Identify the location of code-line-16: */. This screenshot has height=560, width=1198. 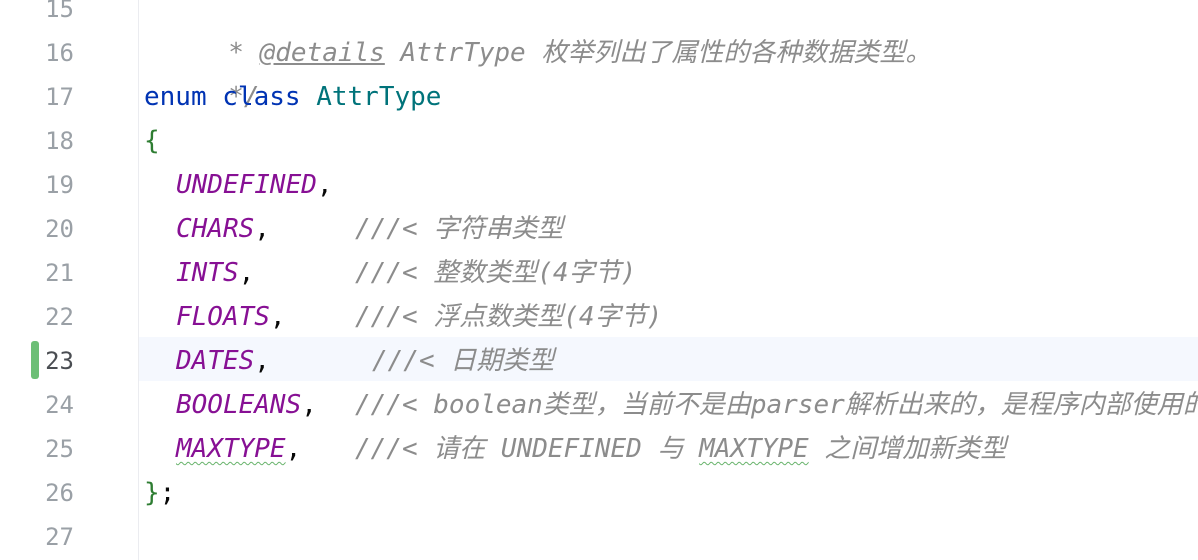
(204, 71).